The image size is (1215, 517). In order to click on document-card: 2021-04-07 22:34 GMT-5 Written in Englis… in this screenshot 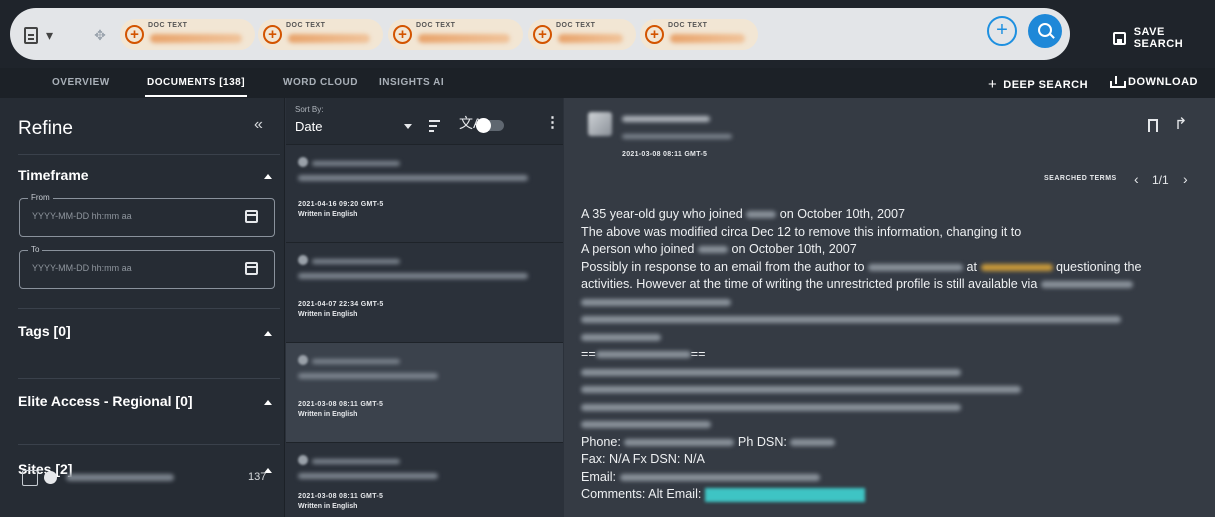, I will do `click(424, 292)`.